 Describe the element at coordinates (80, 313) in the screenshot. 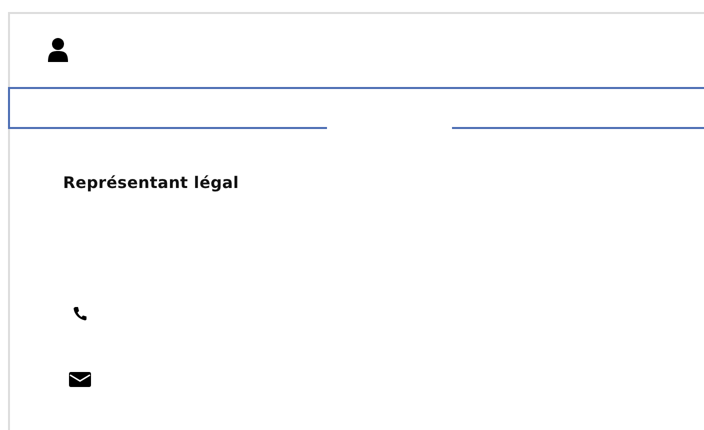

I see `phone-icon` at that location.